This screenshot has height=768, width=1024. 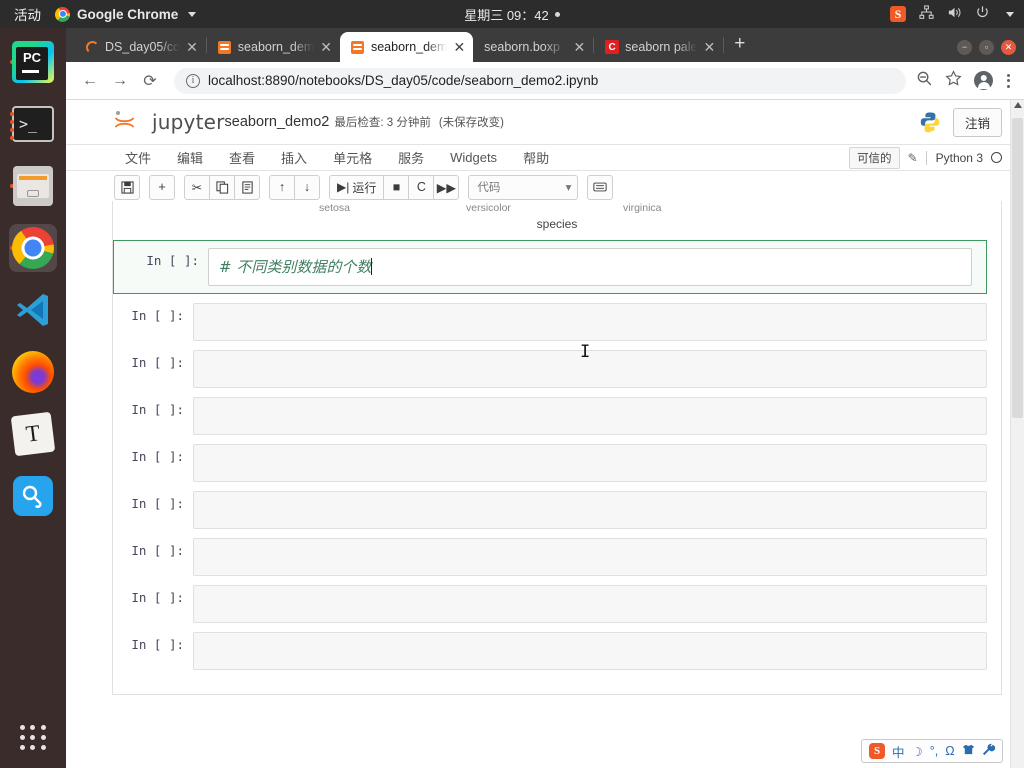 What do you see at coordinates (242, 157) in the screenshot?
I see `menu-view: 查看` at bounding box center [242, 157].